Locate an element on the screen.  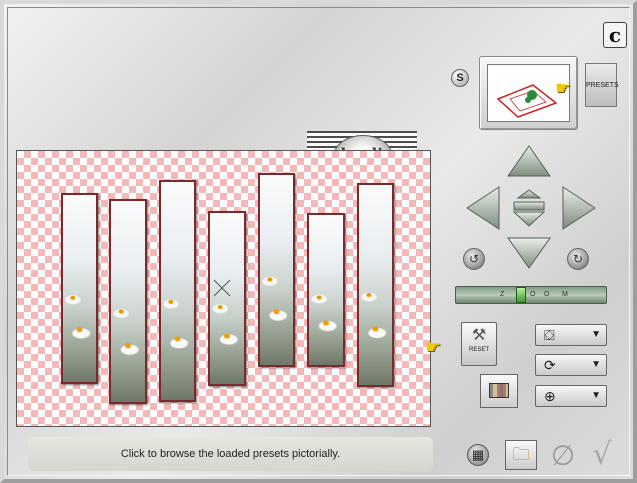
rotate-mode-dropdown: ⟳ ▼ is located at coordinates (571, 365).